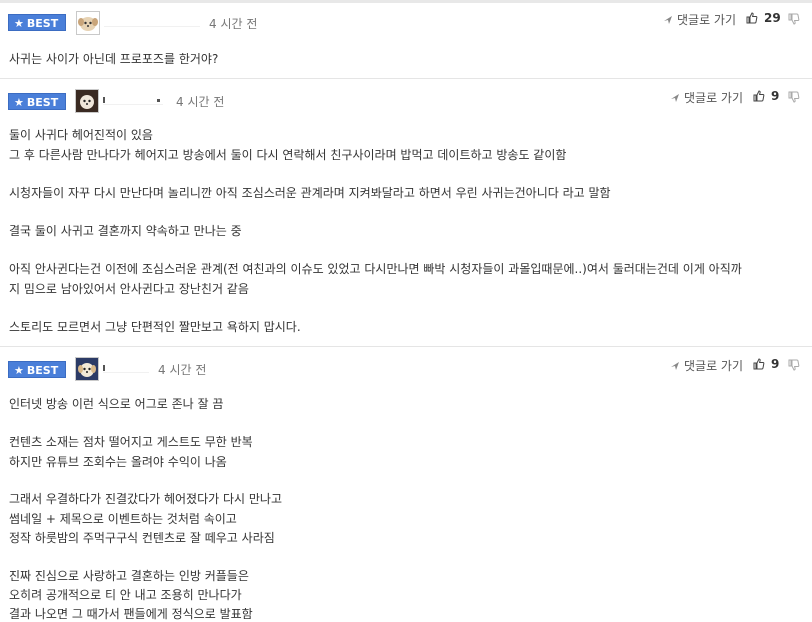 The image size is (812, 622). I want to click on comment-text-line: 컨텐츠 소재는 점차 떨어지고 게스트도 무한 반복, so click(131, 442).